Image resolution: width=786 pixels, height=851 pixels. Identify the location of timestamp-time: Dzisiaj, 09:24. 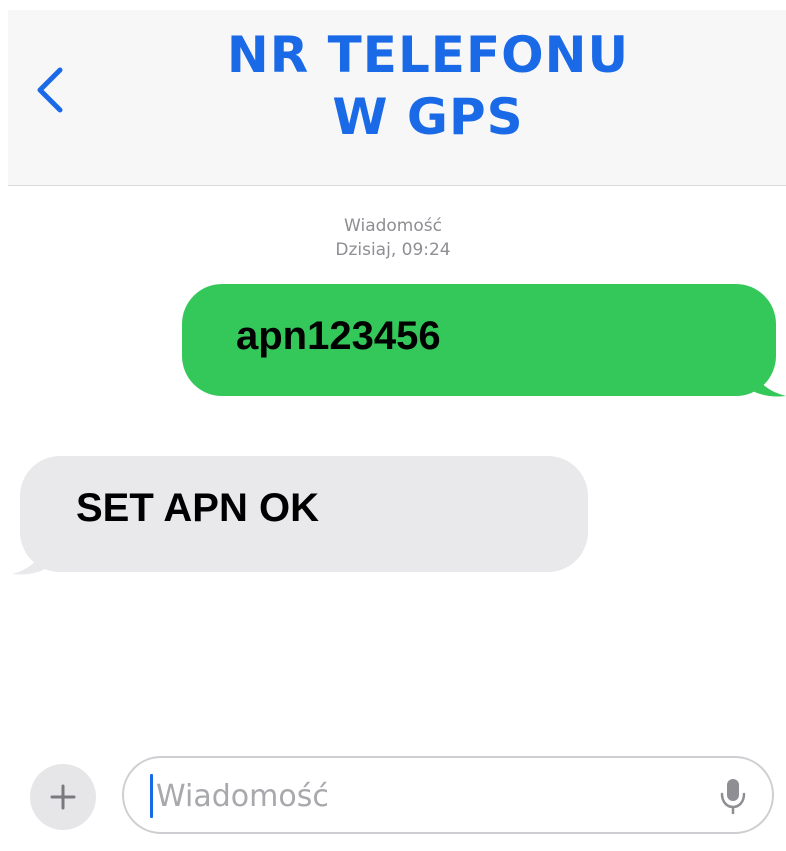
(393, 250).